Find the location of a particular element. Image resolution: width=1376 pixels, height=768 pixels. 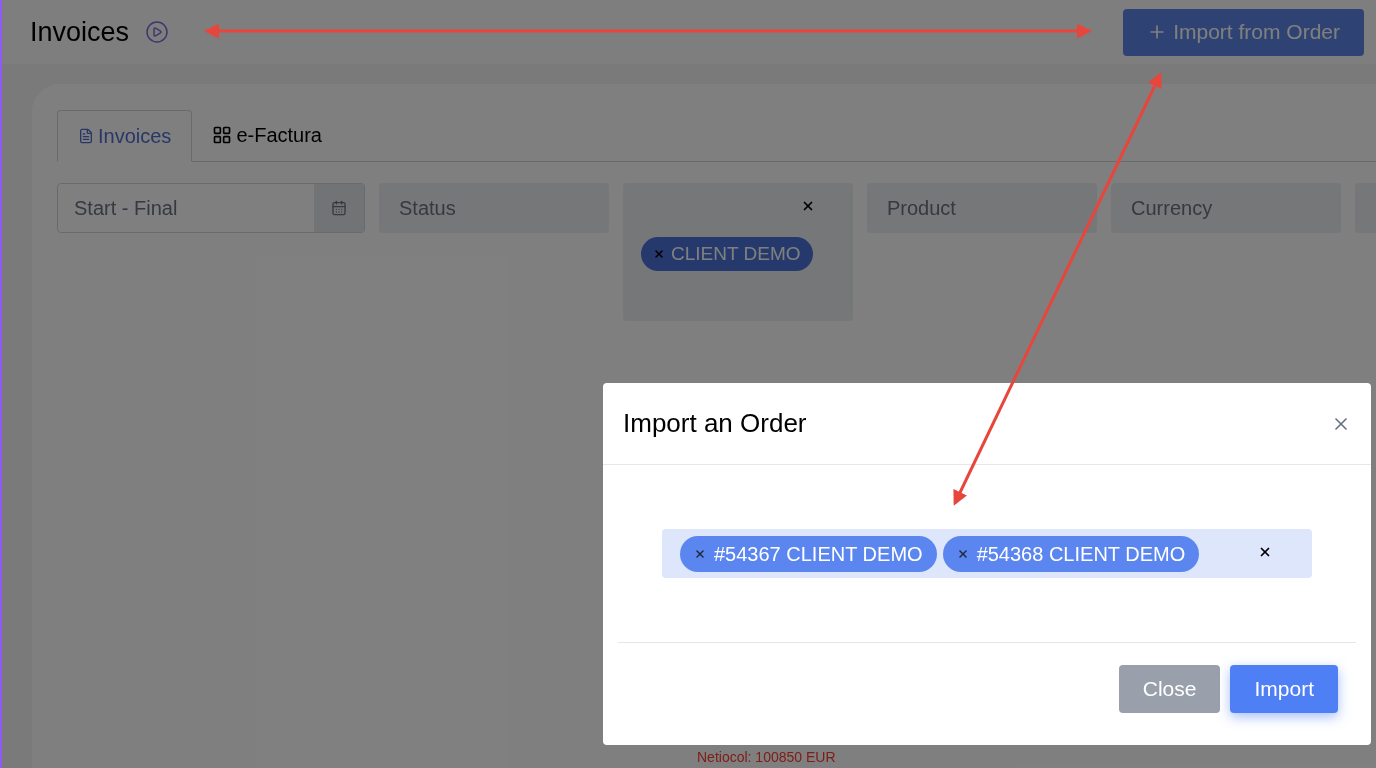

order-select-field: #54367 CLIENT DEMO #54368 CLIENT DEMO is located at coordinates (987, 553).